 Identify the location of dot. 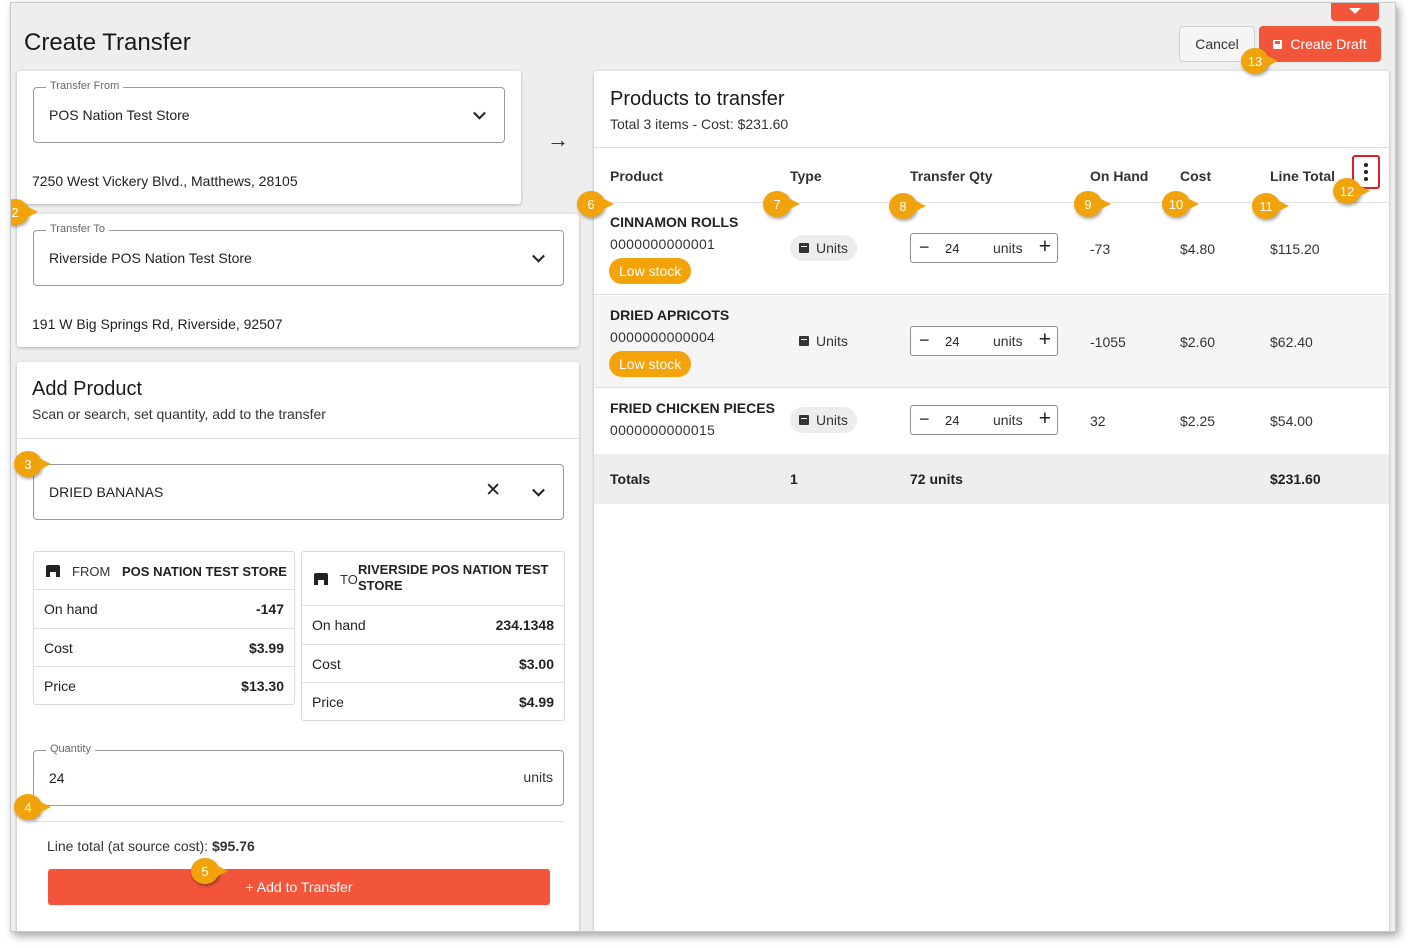
(1366, 179).